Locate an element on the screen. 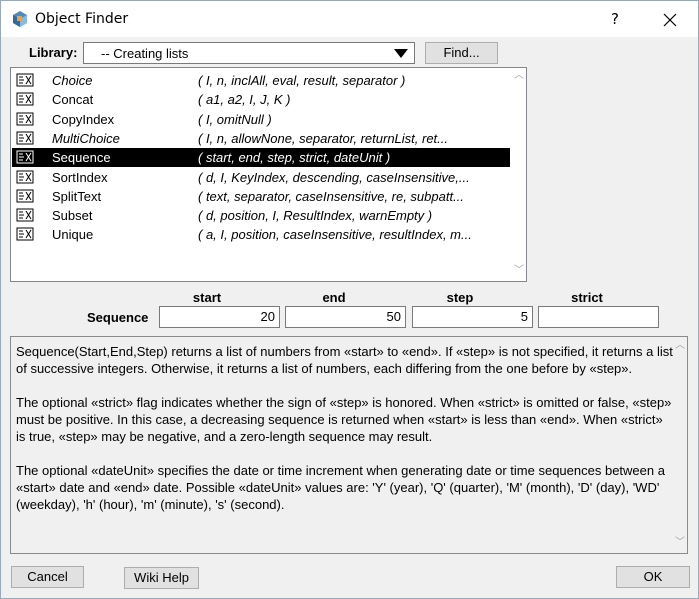 The width and height of the screenshot is (699, 599). param-header-step: step is located at coordinates (460, 297).